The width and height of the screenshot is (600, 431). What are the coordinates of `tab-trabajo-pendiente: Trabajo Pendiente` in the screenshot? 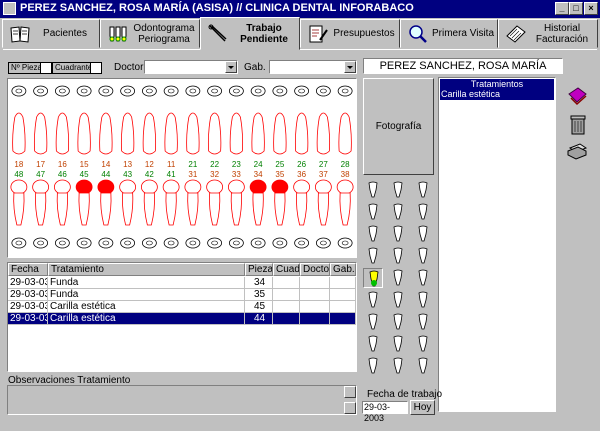 It's located at (250, 33).